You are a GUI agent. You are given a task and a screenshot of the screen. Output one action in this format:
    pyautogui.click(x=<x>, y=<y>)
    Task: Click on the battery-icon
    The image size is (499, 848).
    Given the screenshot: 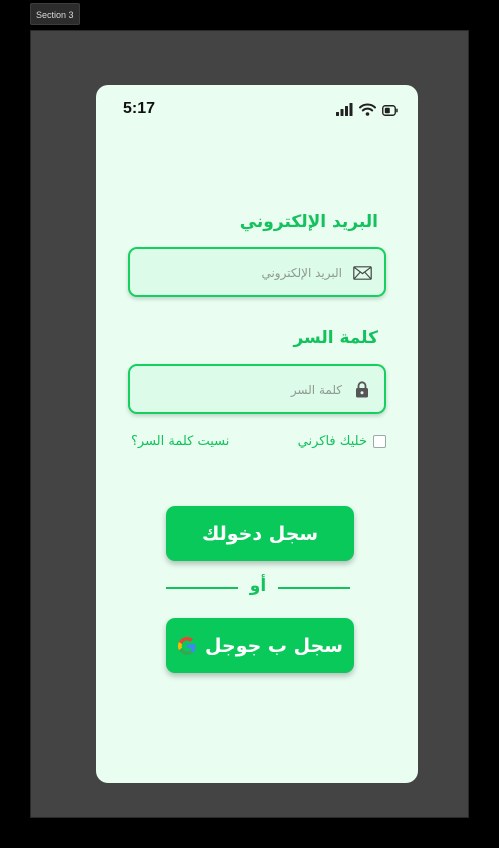 What is the action you would take?
    pyautogui.click(x=390, y=110)
    